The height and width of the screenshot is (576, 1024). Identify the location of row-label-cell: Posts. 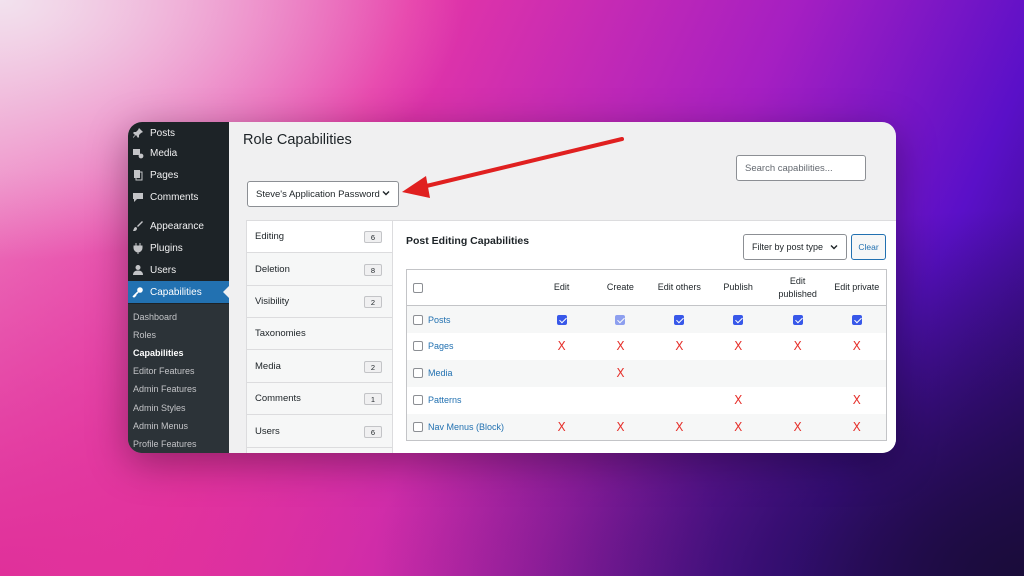
(469, 319).